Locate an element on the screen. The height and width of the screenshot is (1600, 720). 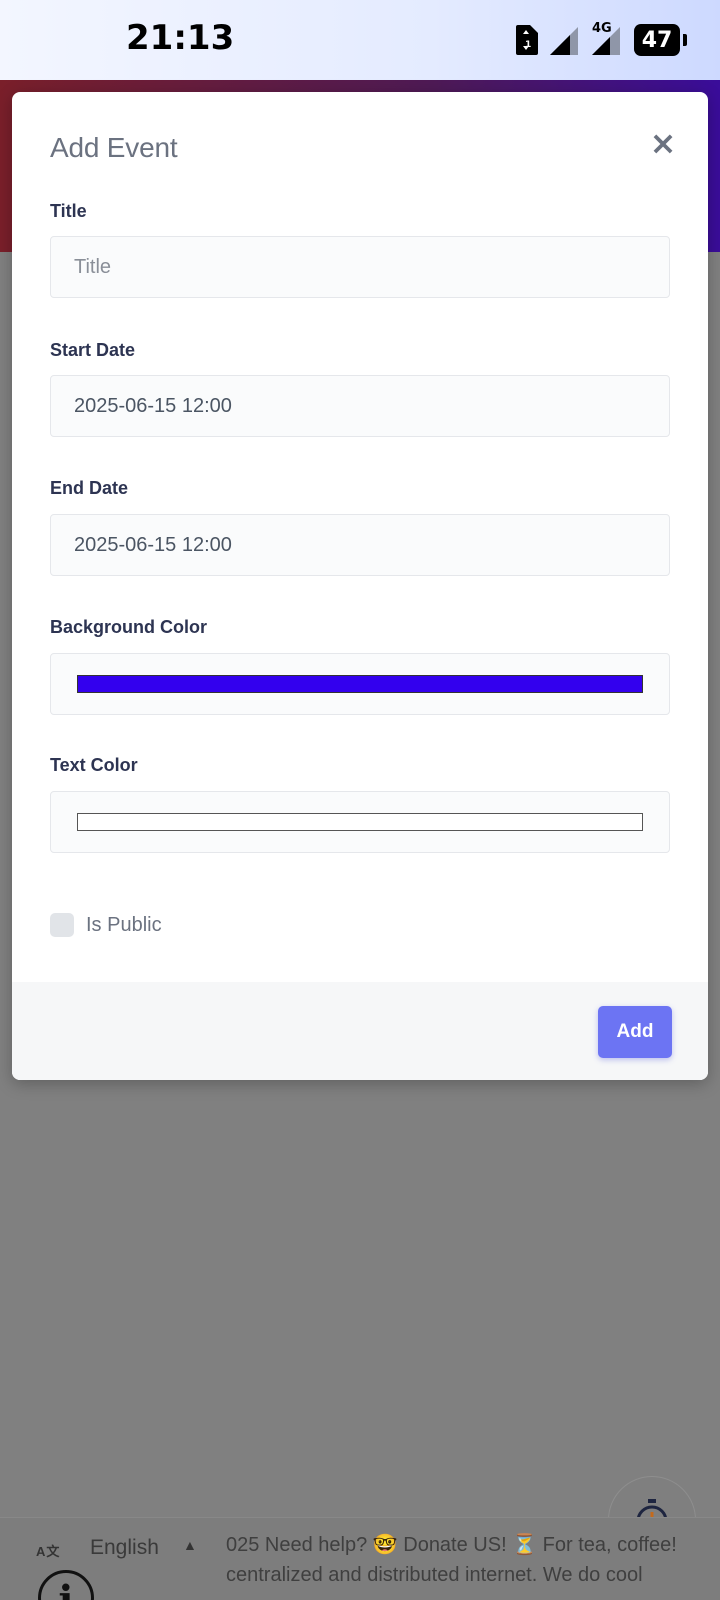
status-icons: 1 4G 47 is located at coordinates (600, 38).